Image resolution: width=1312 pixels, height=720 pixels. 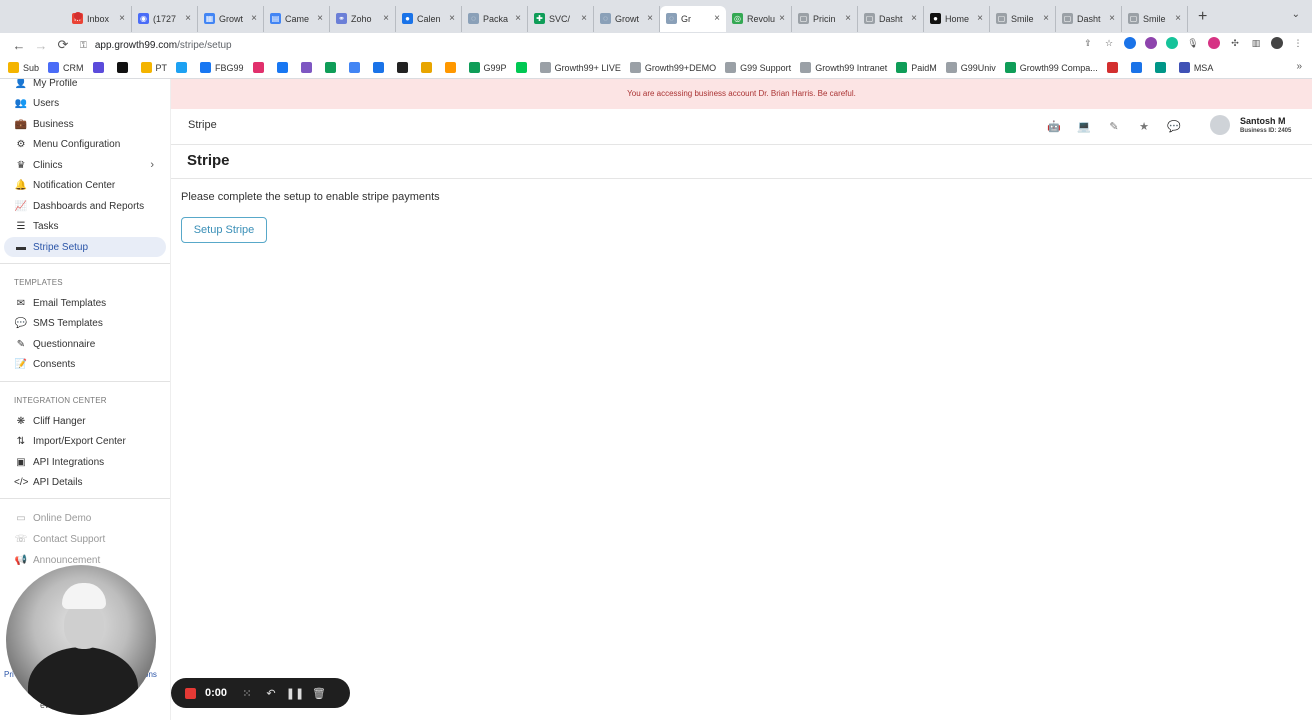 What do you see at coordinates (1109, 43) in the screenshot?
I see `bookmark-star-icon: ☆` at bounding box center [1109, 43].